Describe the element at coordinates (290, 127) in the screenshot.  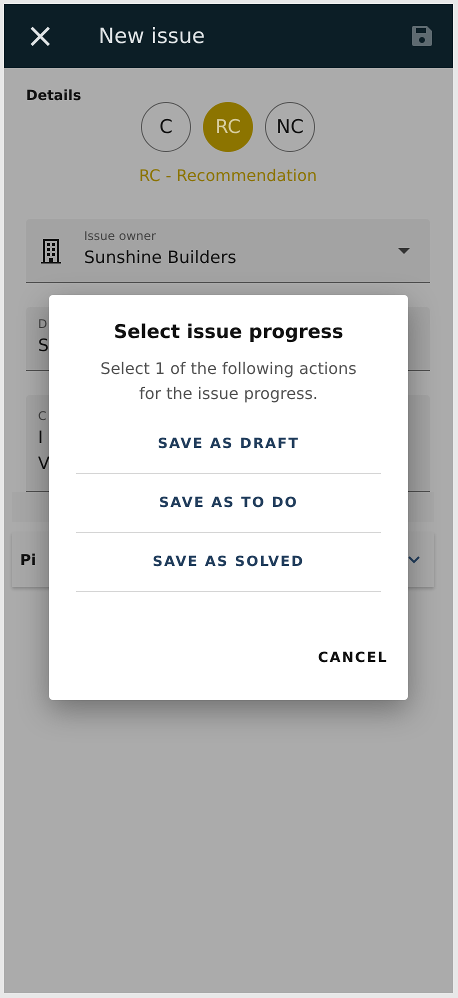
I see `category-toggle: NC` at that location.